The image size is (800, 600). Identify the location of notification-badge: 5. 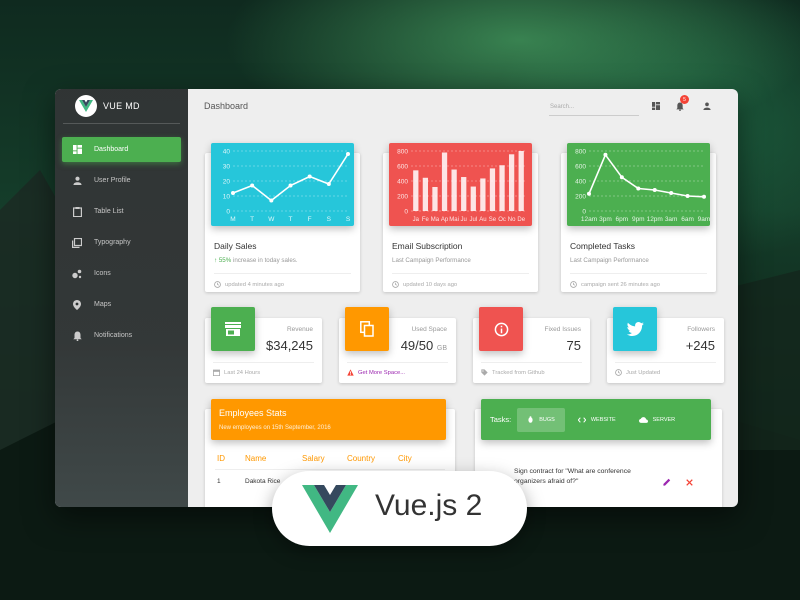
(684, 99).